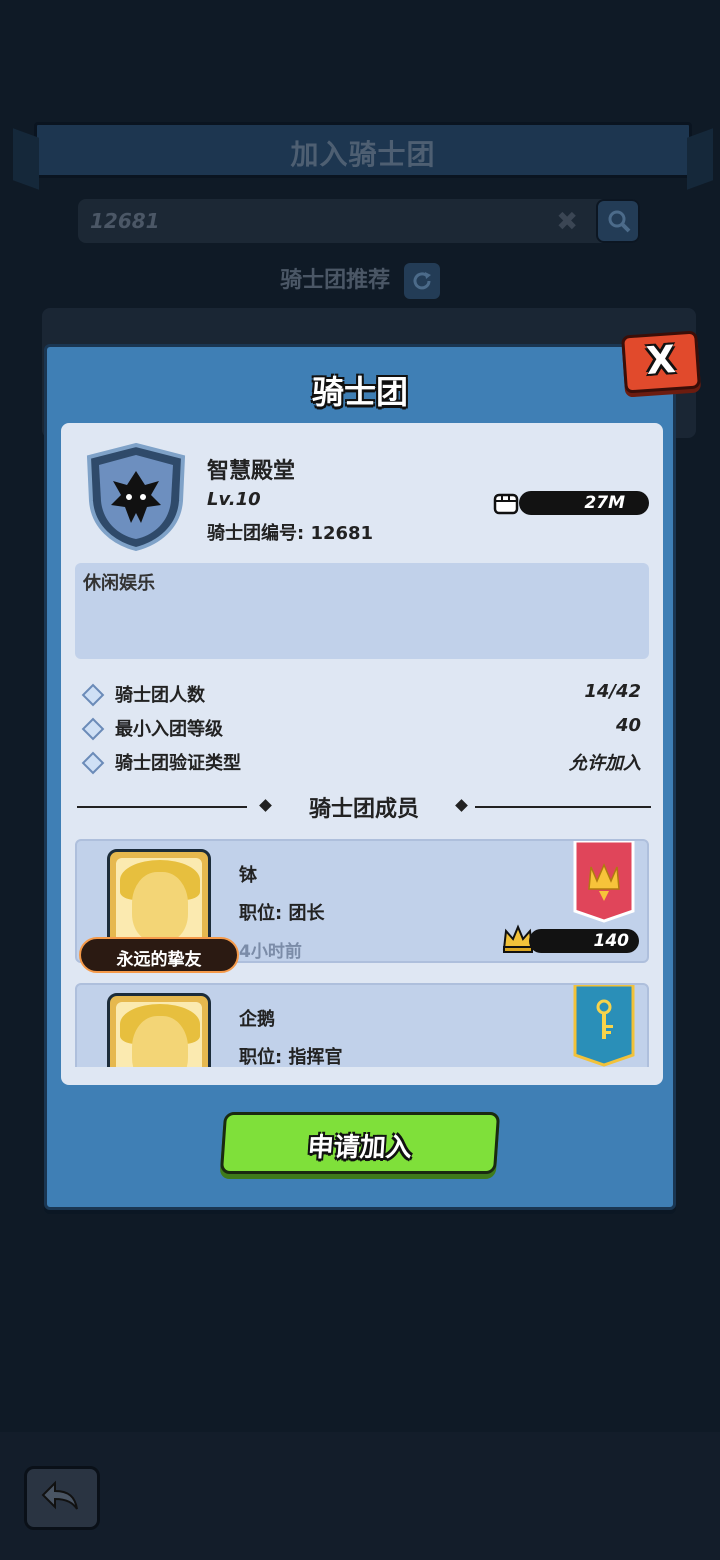 Image resolution: width=720 pixels, height=1560 pixels. Describe the element at coordinates (700, 159) in the screenshot. I see `banner-ribbon-right` at that location.